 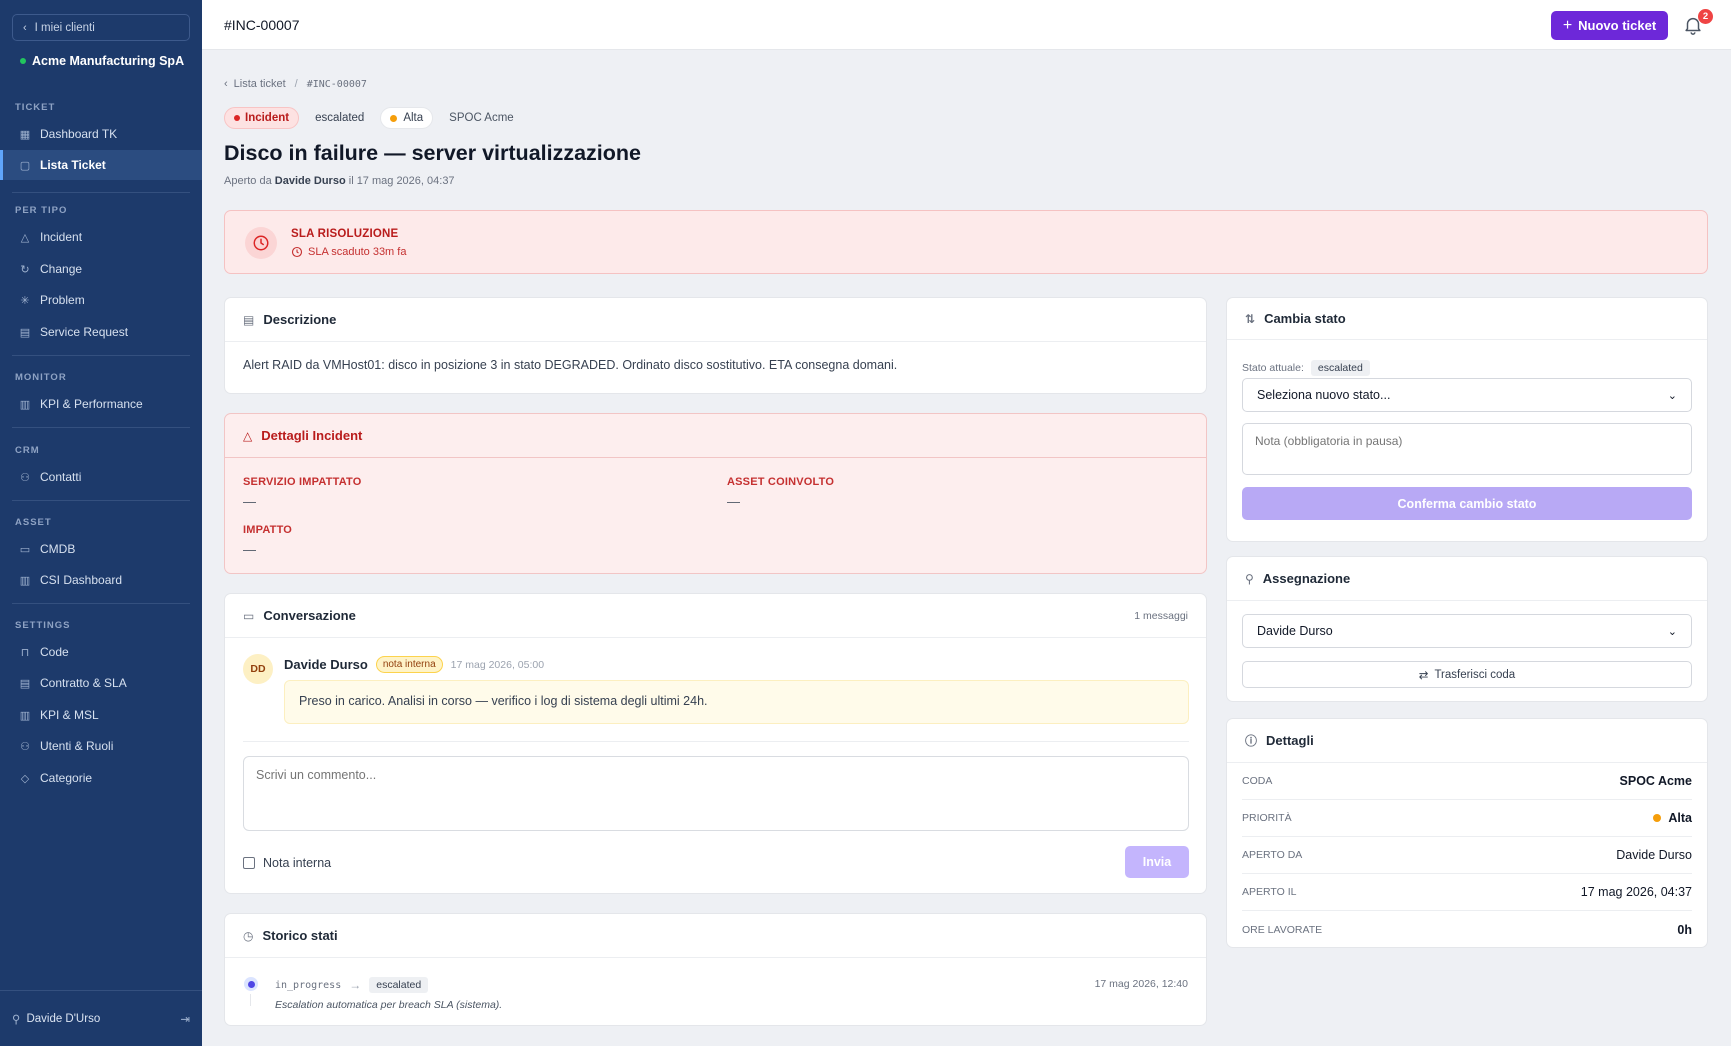 I want to click on assignee-select-value: Davide Durso, so click(x=1295, y=631).